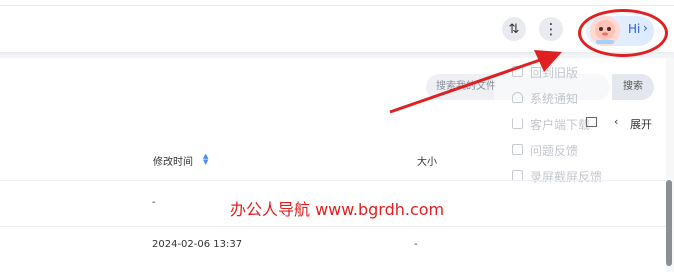 This screenshot has width=674, height=272. Describe the element at coordinates (517, 71) in the screenshot. I see `back-icon` at that location.